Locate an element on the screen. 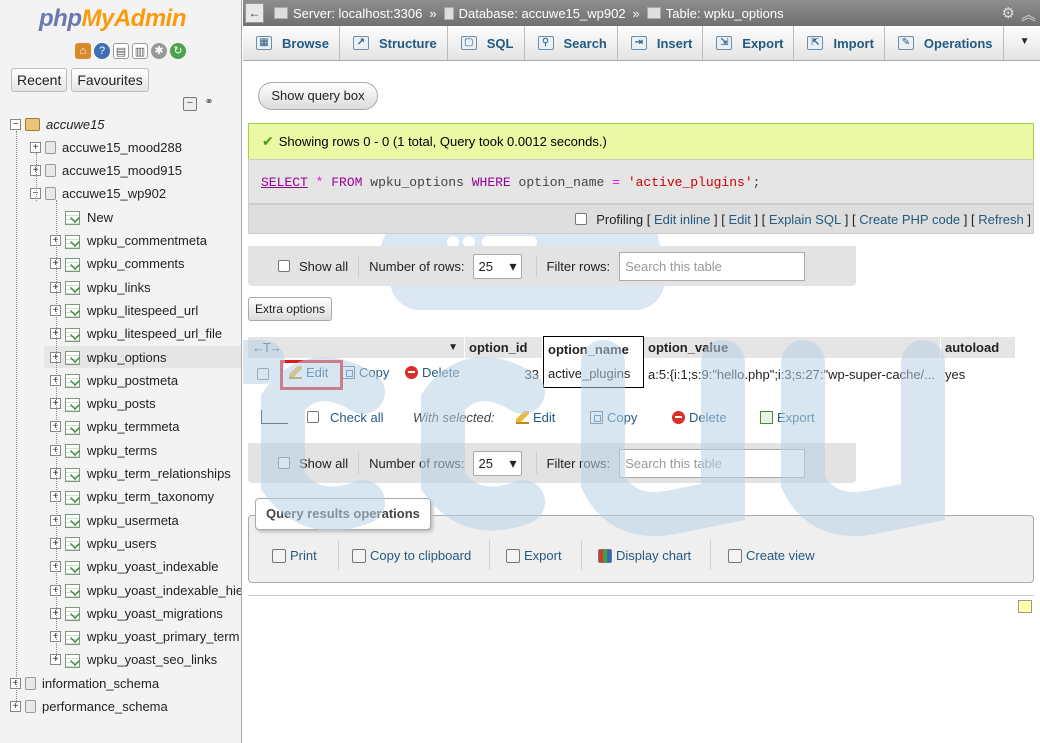  tree-item-wpku-yoast-seo-links: + wpku_yoast_seo_links is located at coordinates (133, 660).